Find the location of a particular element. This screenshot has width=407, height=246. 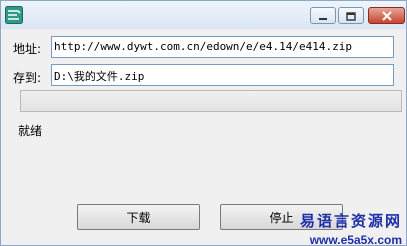

title-bar is located at coordinates (203, 15).